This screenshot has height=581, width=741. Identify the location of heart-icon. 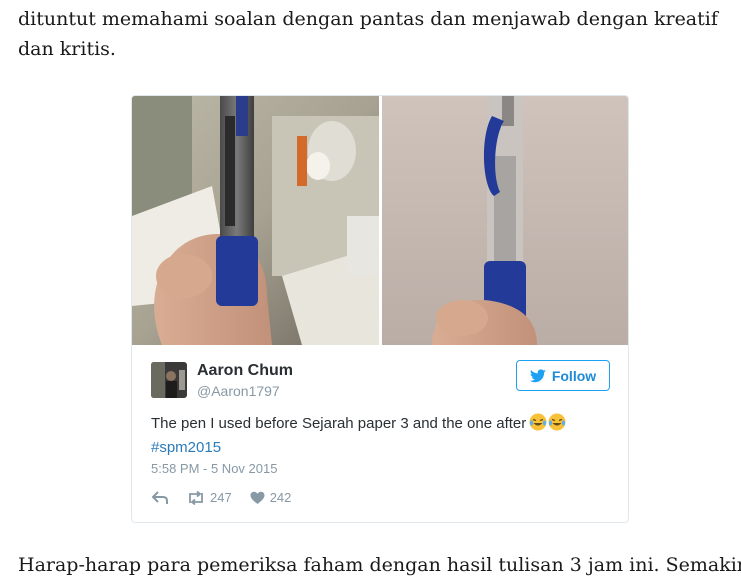
(257, 497).